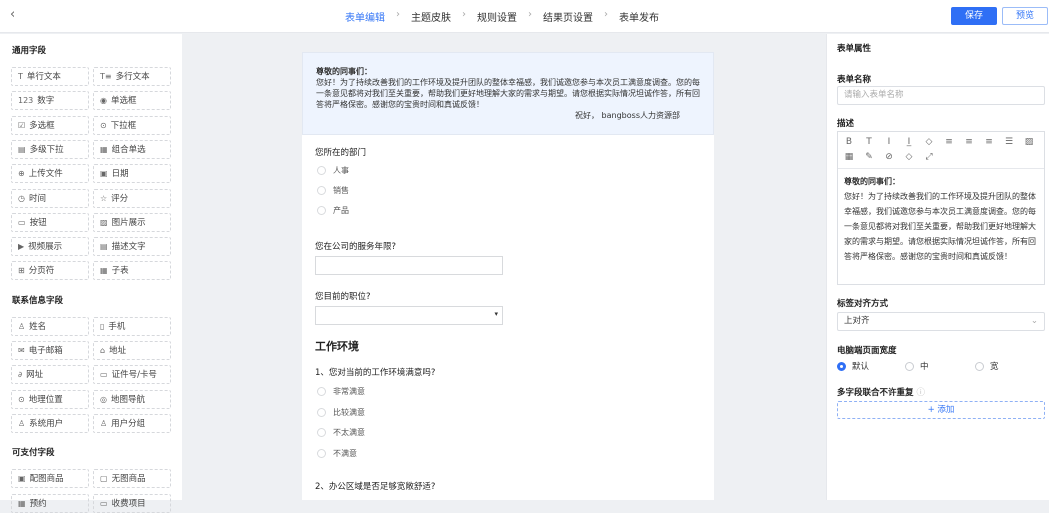 The width and height of the screenshot is (1049, 513). Describe the element at coordinates (344, 71) in the screenshot. I see `greeting: 尊敬的同事们：` at that location.